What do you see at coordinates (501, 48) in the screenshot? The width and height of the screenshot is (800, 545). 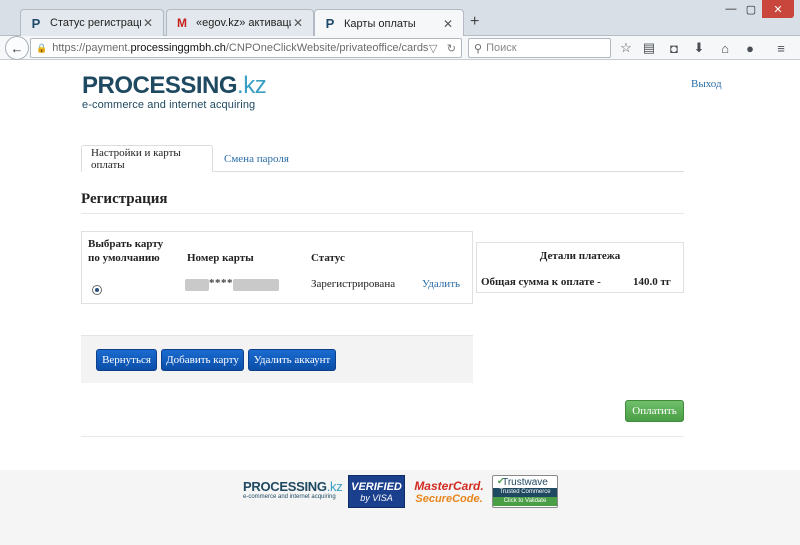 I see `search-placeholder: Поиск` at bounding box center [501, 48].